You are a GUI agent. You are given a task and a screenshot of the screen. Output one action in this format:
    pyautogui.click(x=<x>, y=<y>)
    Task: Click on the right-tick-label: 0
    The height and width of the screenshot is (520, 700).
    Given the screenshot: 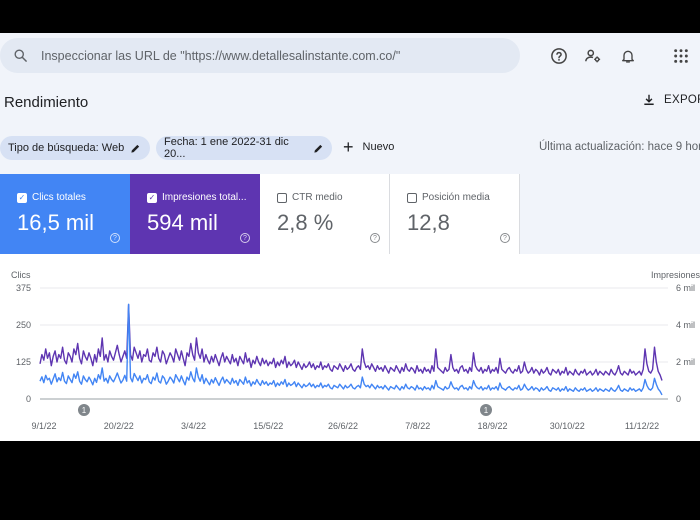 What is the action you would take?
    pyautogui.click(x=678, y=399)
    